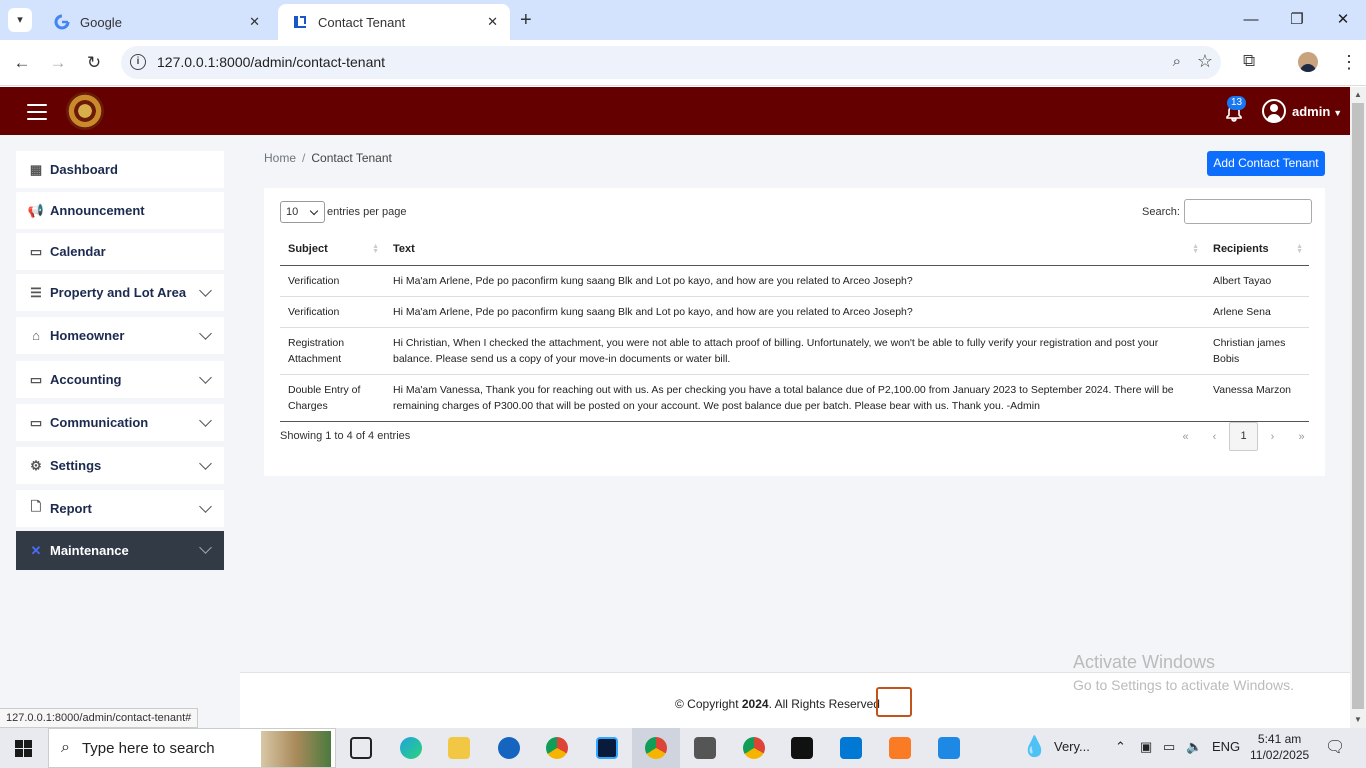  Describe the element at coordinates (705, 748) in the screenshot. I see `printer-app-icon` at that location.